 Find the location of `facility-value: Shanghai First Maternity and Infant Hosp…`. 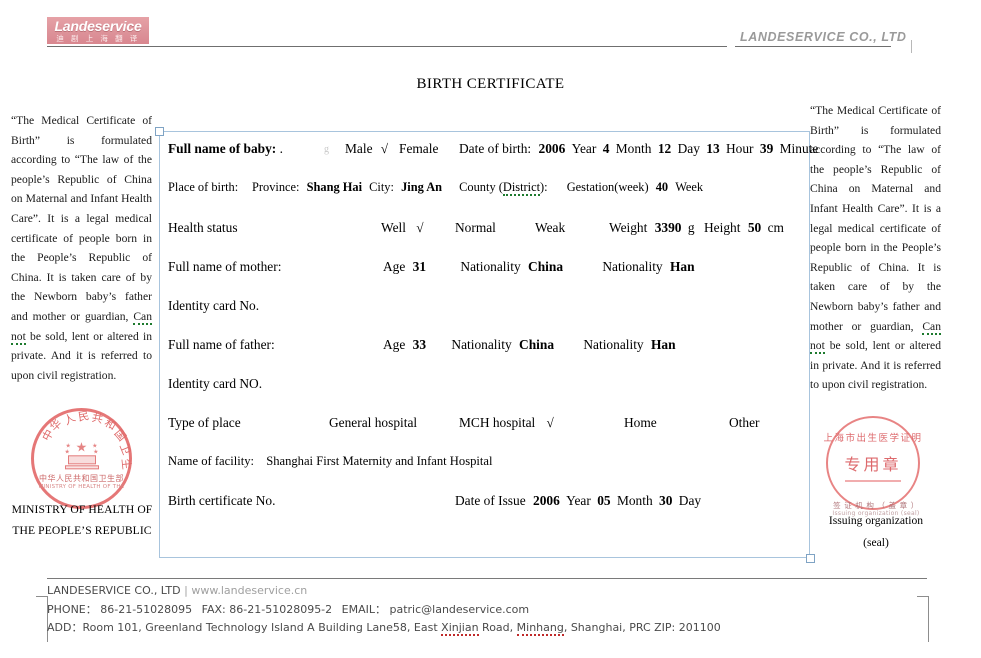

facility-value: Shanghai First Maternity and Infant Hosp… is located at coordinates (379, 461).